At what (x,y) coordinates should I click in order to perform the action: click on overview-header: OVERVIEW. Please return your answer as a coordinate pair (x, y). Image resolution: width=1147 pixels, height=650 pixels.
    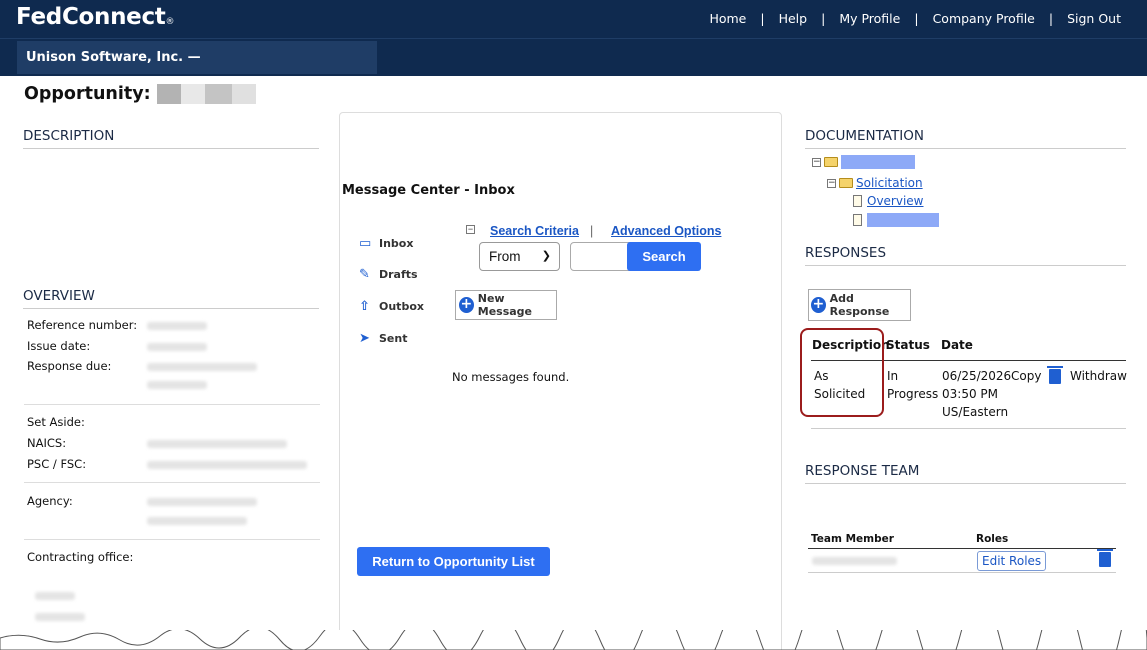
    Looking at the image, I should click on (171, 298).